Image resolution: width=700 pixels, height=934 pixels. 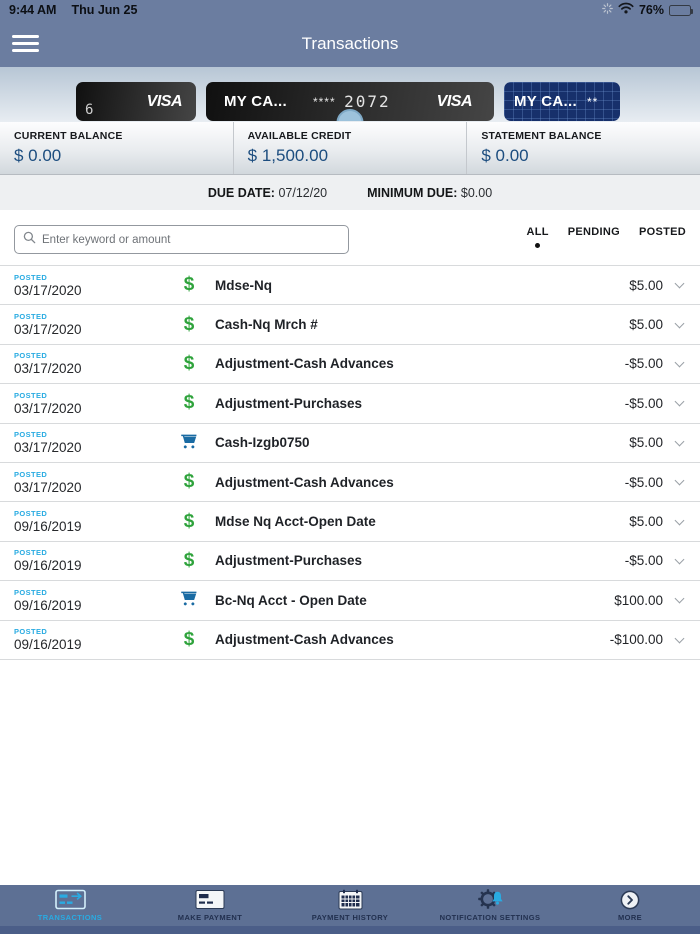 I want to click on available-credit-label: AVAILABLE CREDIT, so click(x=299, y=136).